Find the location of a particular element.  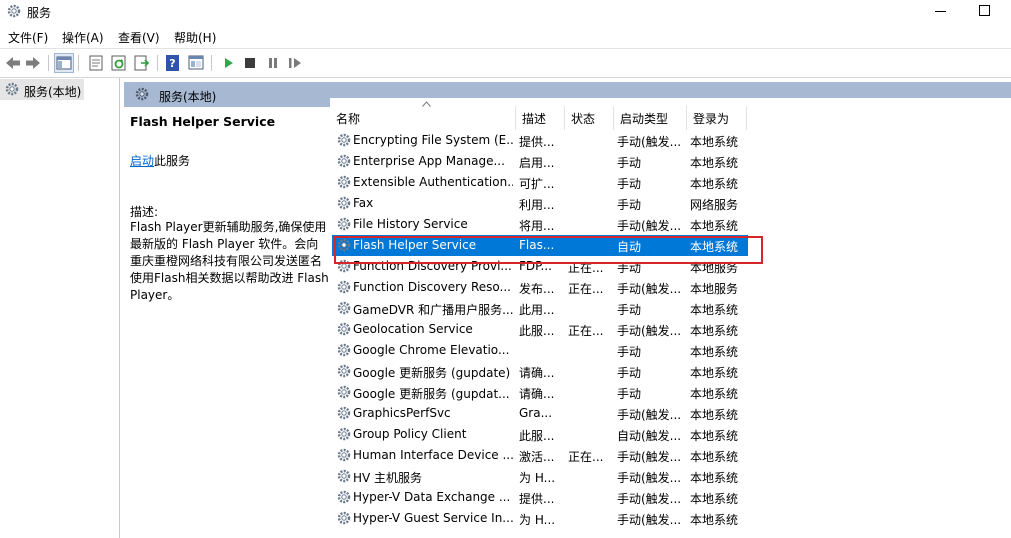

cell-name: Group Policy Client is located at coordinates (410, 434).